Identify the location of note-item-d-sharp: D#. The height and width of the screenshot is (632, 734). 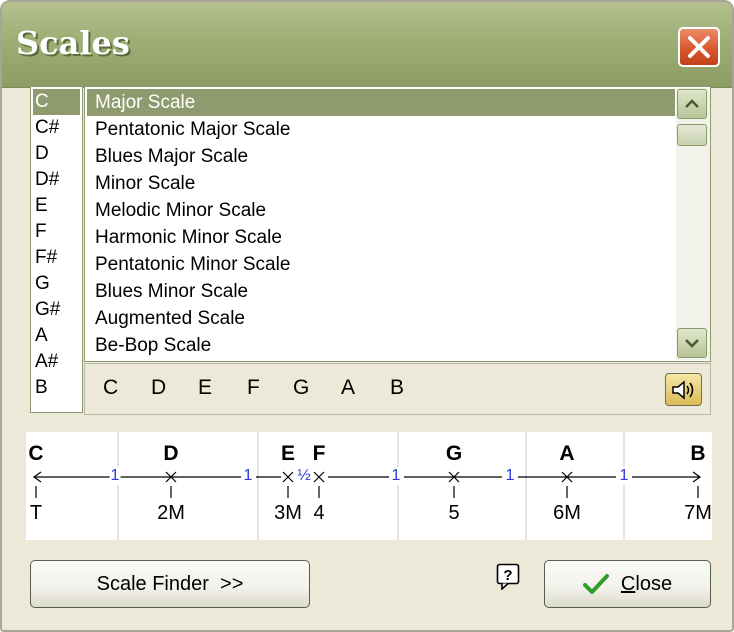
(56, 180).